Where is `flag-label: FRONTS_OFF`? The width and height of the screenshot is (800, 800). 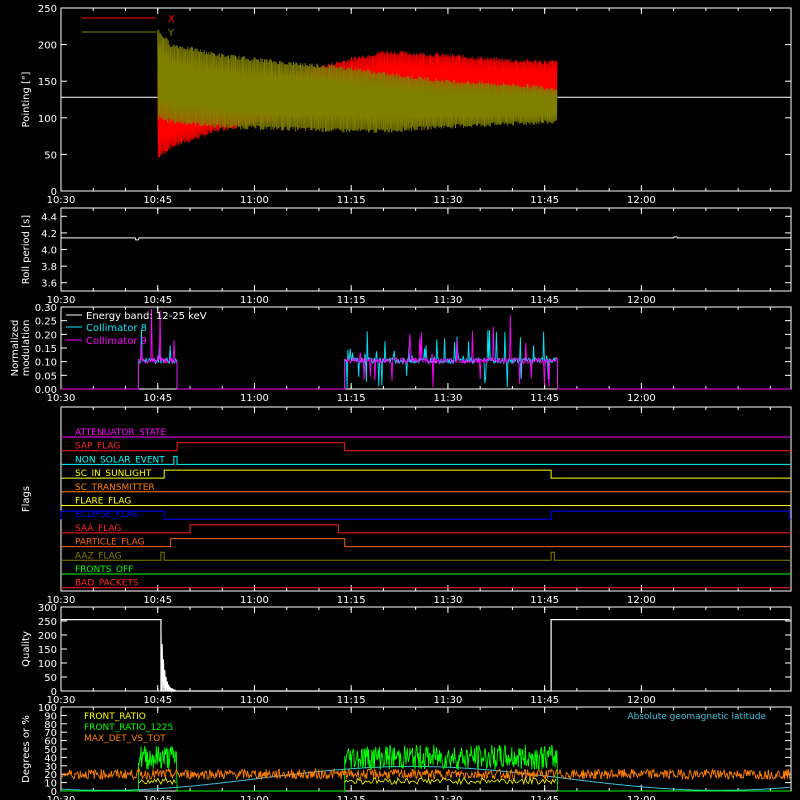 flag-label: FRONTS_OFF is located at coordinates (104, 570).